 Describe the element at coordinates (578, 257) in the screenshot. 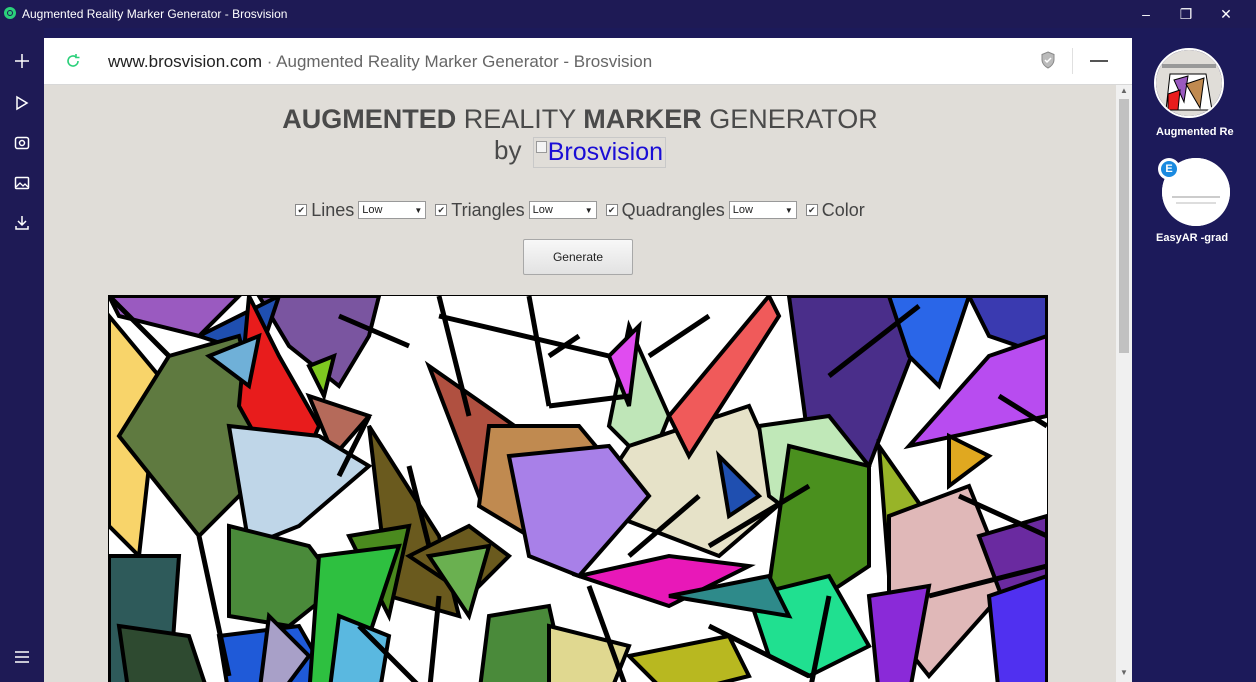

I see `generate-button: Generate` at that location.